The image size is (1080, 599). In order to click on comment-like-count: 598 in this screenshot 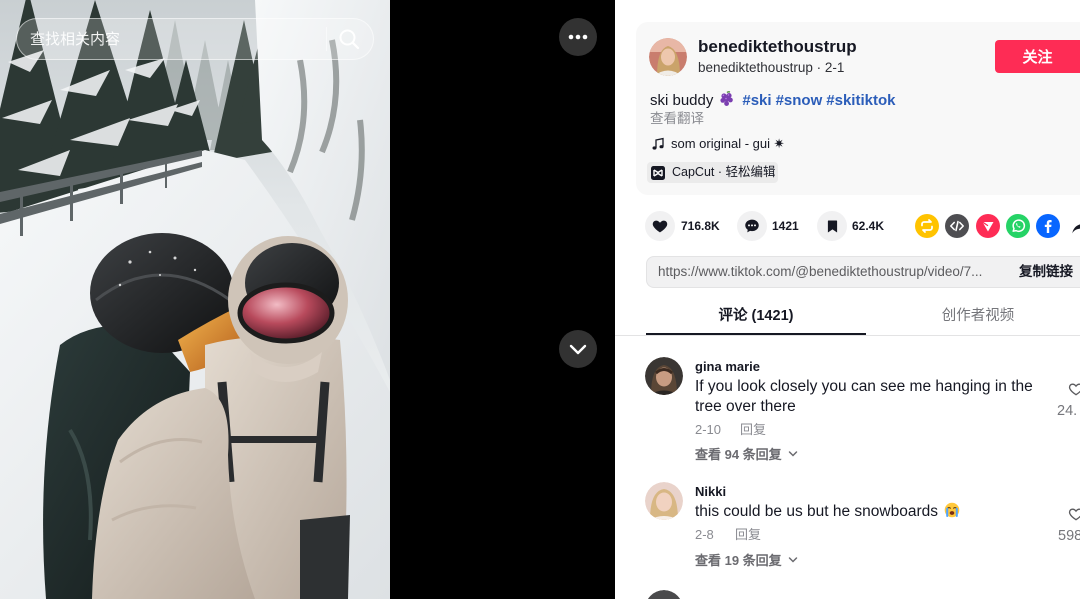, I will do `click(1069, 536)`.